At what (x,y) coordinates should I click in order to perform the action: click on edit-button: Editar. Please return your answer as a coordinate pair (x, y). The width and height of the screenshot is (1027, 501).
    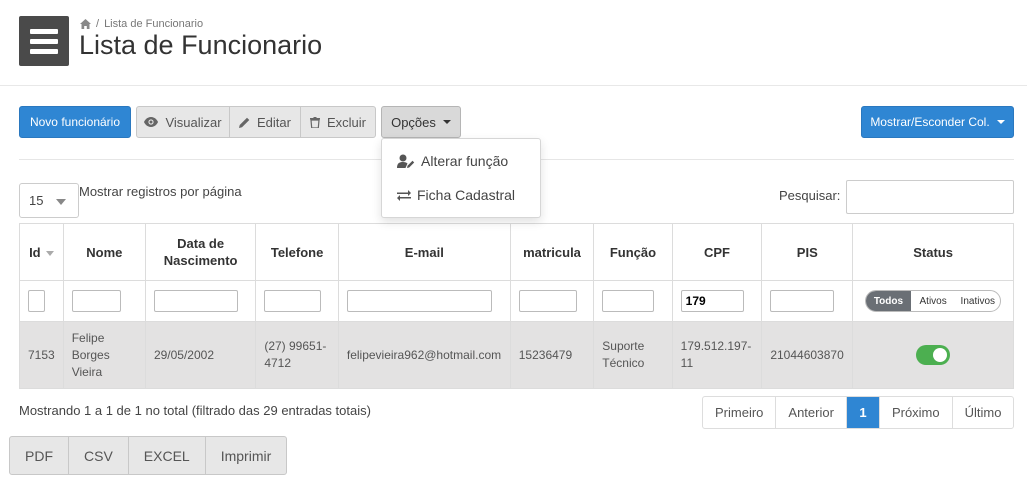
    Looking at the image, I should click on (265, 122).